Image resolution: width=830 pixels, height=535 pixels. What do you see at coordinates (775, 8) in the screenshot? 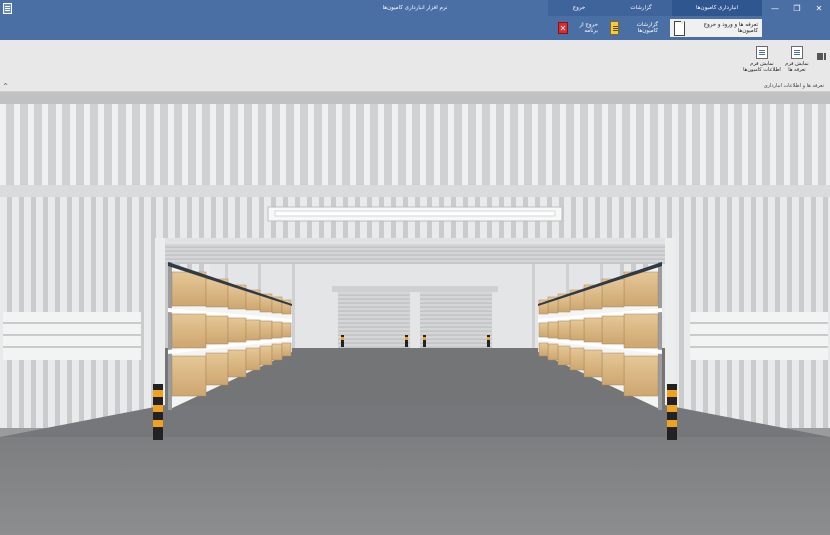
I see `minimize-button: —` at bounding box center [775, 8].